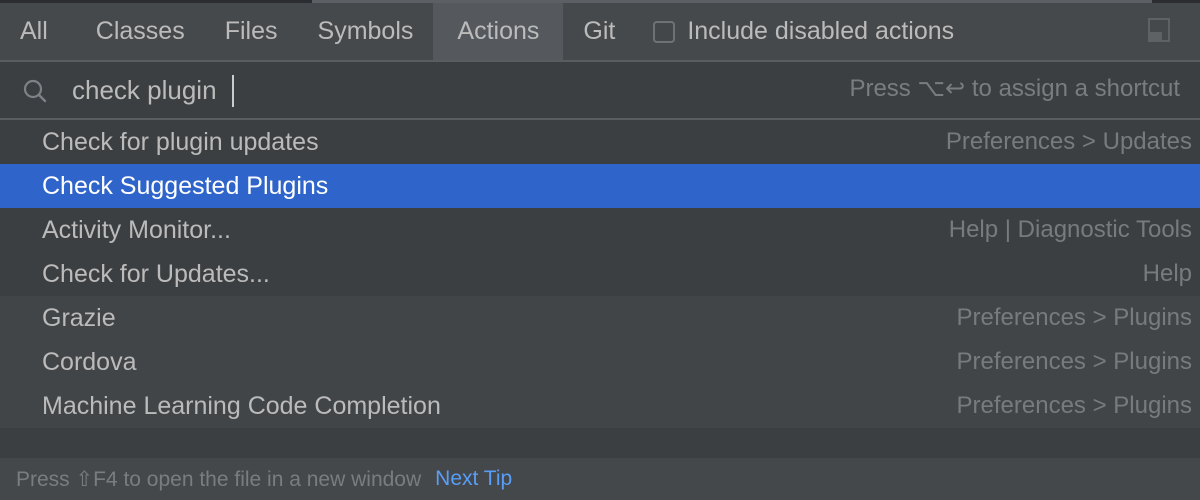 The height and width of the screenshot is (500, 1200). Describe the element at coordinates (180, 141) in the screenshot. I see `result-name: Check for plugin updates` at that location.